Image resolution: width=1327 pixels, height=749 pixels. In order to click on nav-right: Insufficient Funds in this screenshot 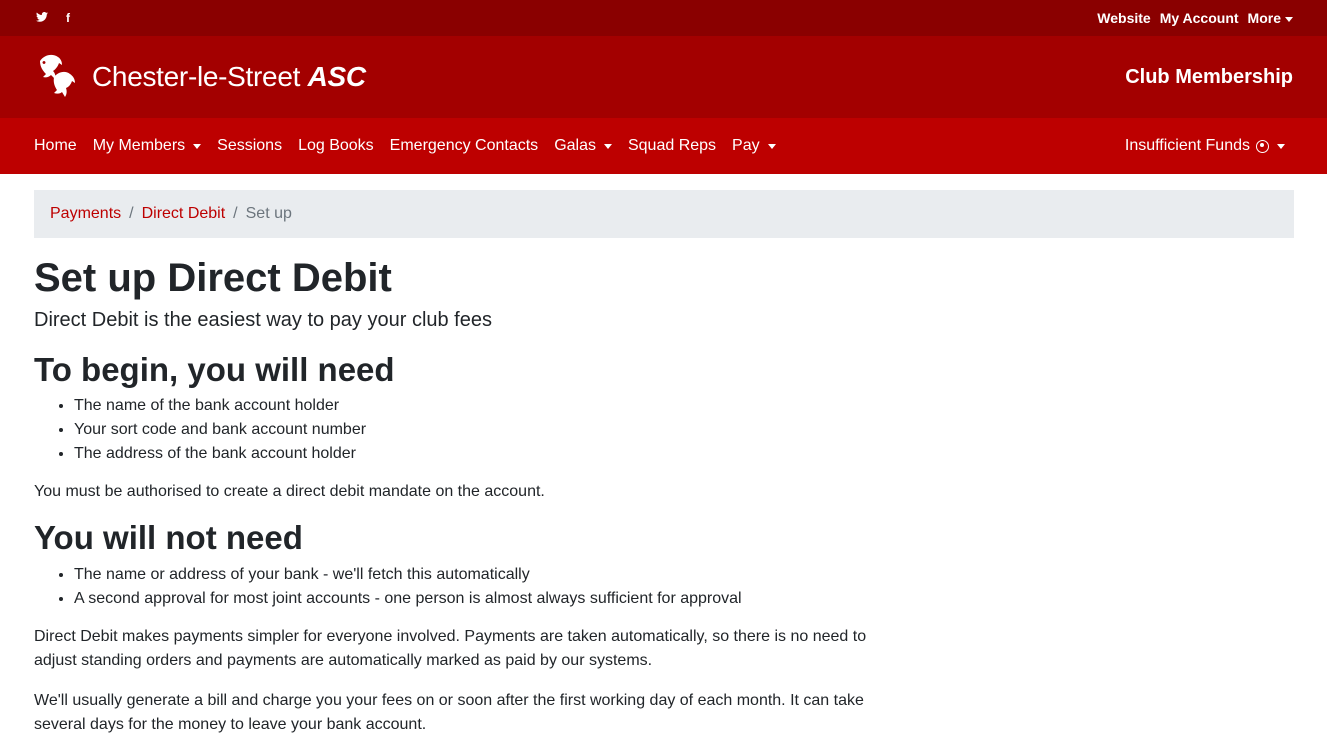, I will do `click(1205, 146)`.